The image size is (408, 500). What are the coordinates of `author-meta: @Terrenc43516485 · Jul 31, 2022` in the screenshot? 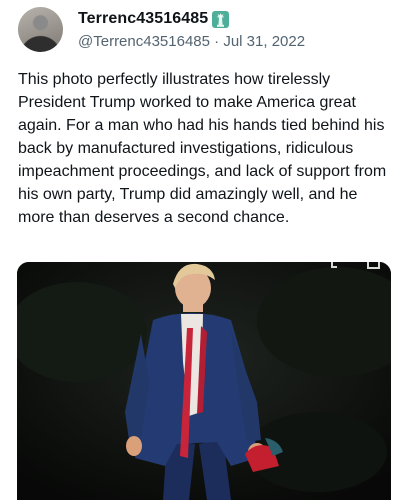 It's located at (191, 41).